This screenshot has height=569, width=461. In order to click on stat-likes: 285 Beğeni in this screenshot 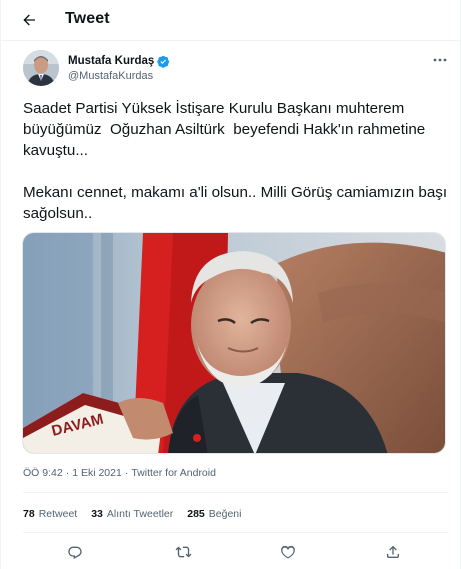, I will do `click(214, 514)`.